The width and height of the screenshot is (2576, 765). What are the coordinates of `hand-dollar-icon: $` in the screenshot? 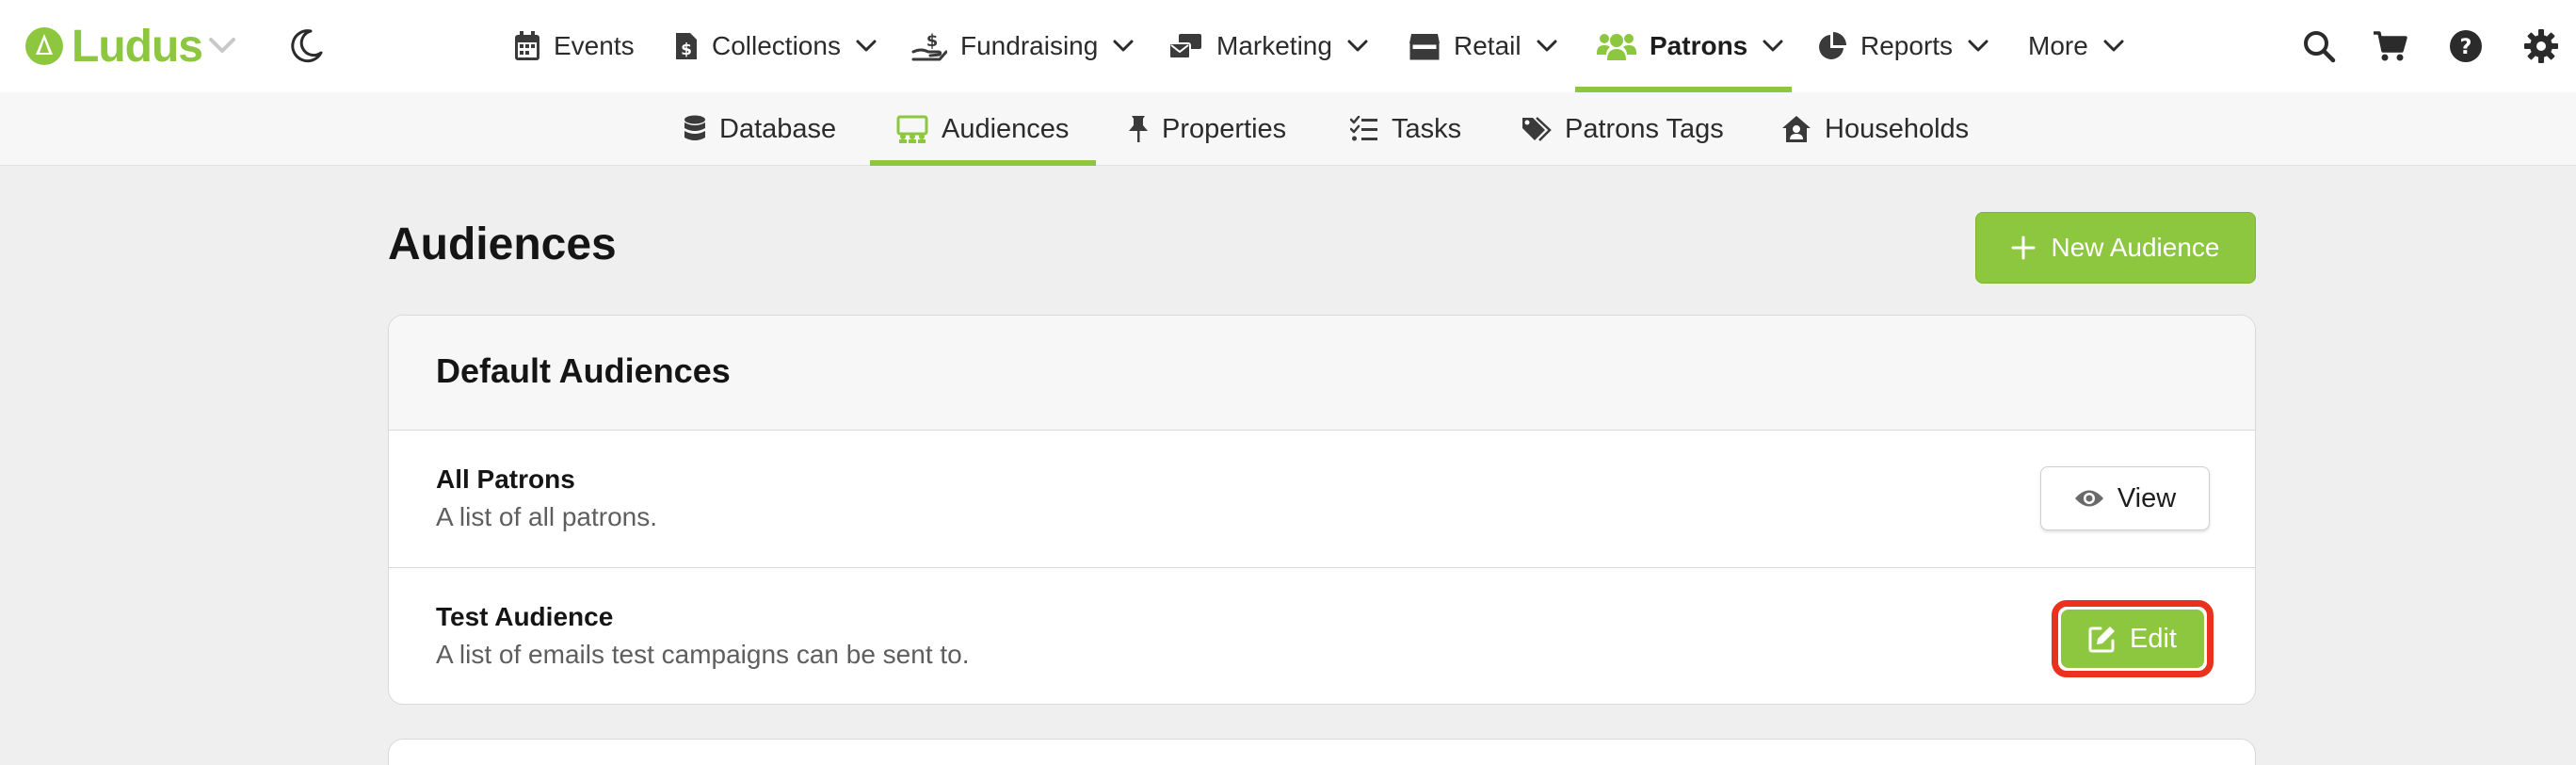 It's located at (929, 46).